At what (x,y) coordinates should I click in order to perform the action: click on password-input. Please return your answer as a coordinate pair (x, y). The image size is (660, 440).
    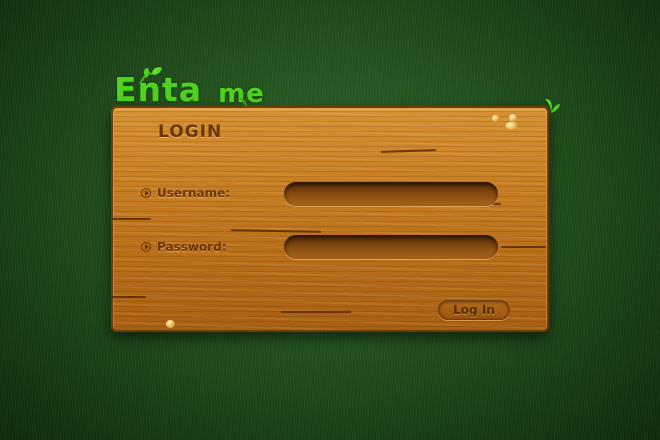
    Looking at the image, I should click on (391, 247).